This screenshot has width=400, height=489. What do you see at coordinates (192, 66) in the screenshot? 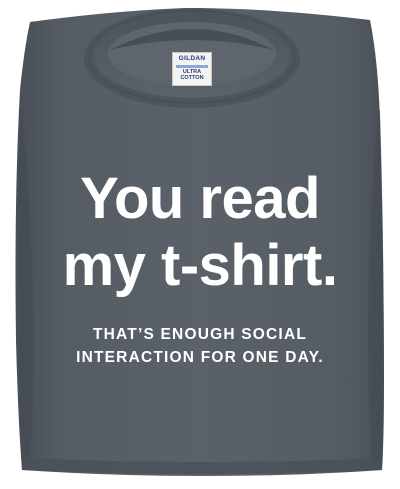
I see `tag-stripe` at bounding box center [192, 66].